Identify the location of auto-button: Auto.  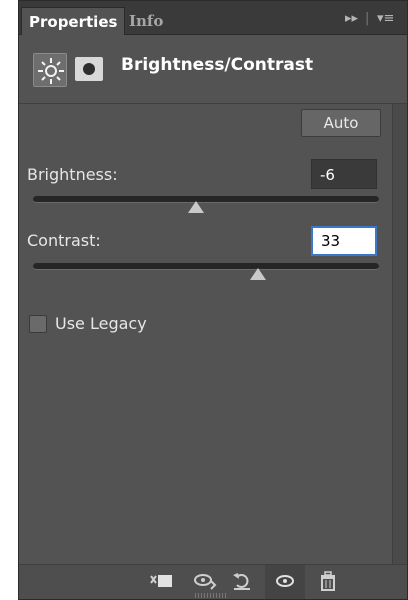
(341, 123).